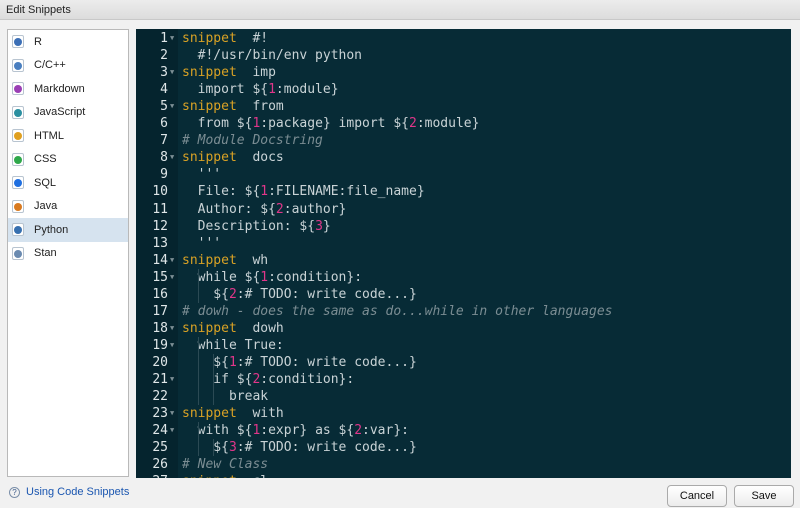 Image resolution: width=800 pixels, height=508 pixels. I want to click on code-text: ''', so click(202, 243).